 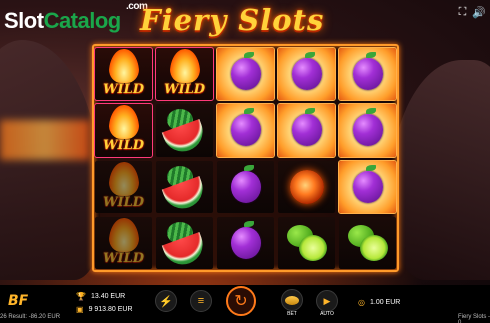 I want to click on menu-icon: ≡, so click(x=201, y=301).